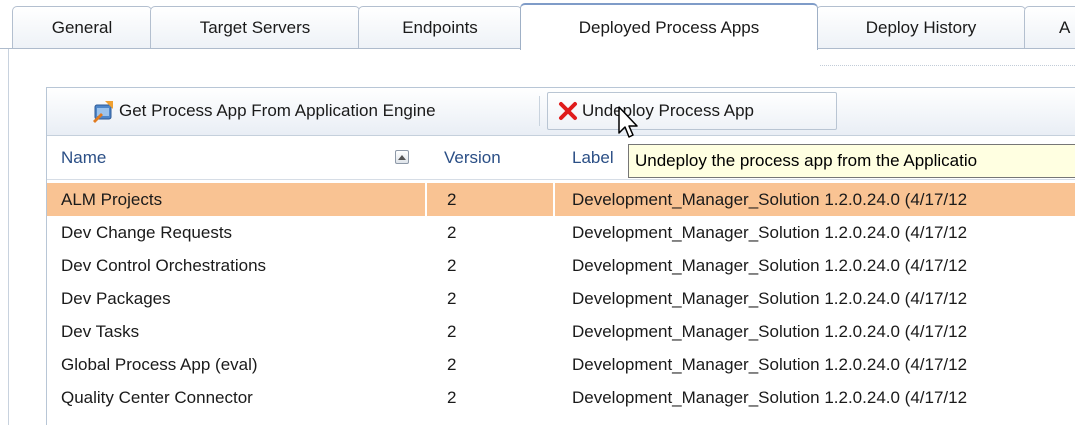  I want to click on tab-target-servers: Target Servers, so click(255, 27).